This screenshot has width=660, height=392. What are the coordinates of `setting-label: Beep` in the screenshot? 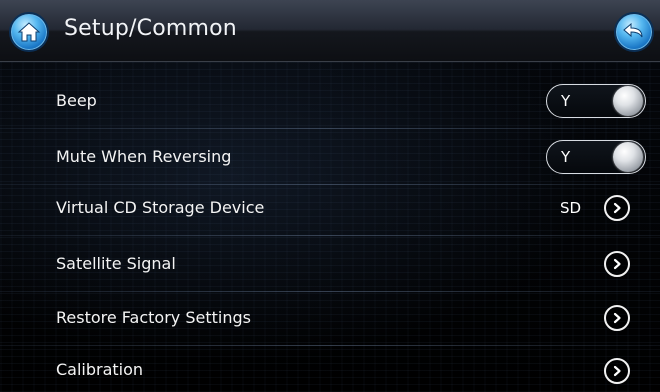 It's located at (76, 100).